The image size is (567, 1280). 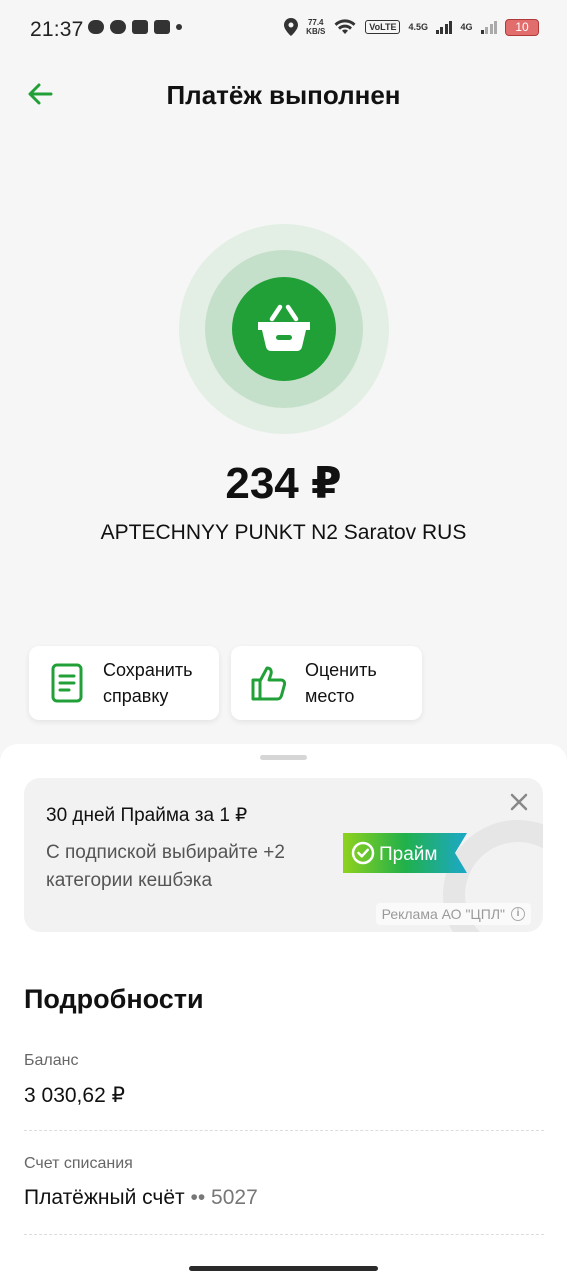 What do you see at coordinates (330, 696) in the screenshot?
I see `rate-place-label-line2: место` at bounding box center [330, 696].